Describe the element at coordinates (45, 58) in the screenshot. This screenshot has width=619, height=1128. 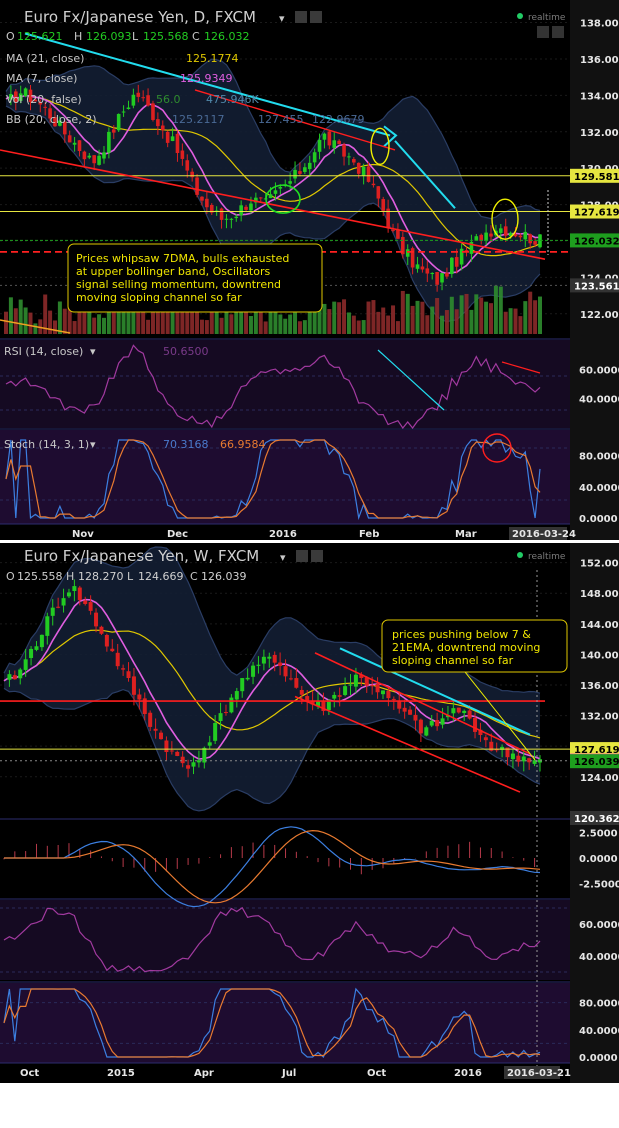
I see `ma21-label: MA (21, close)` at that location.